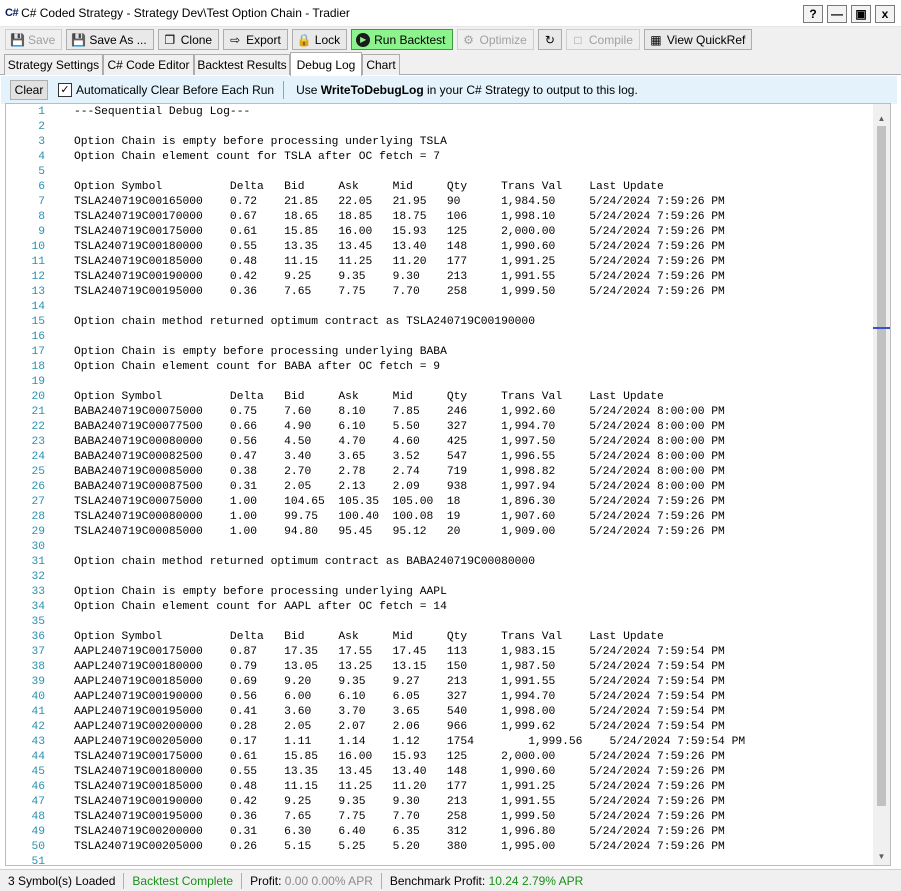  What do you see at coordinates (242, 64) in the screenshot?
I see `tab-backtest-results: Backtest Results` at bounding box center [242, 64].